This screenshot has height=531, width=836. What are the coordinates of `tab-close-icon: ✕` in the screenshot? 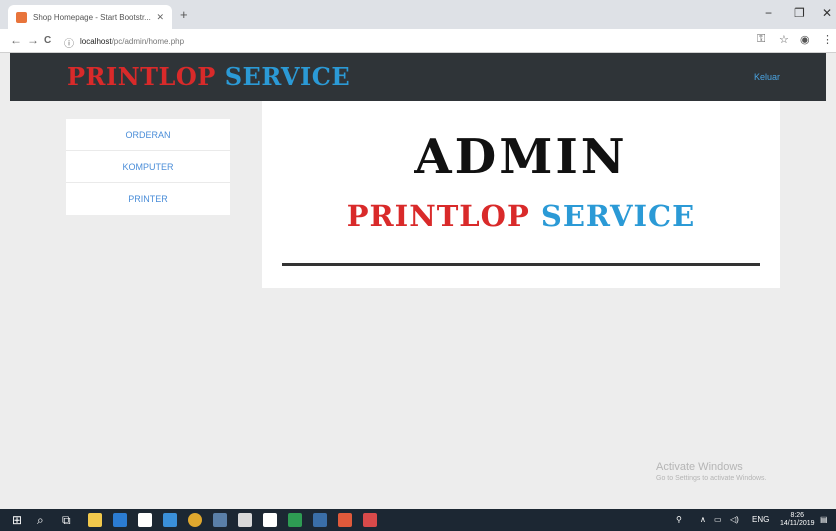 It's located at (160, 17).